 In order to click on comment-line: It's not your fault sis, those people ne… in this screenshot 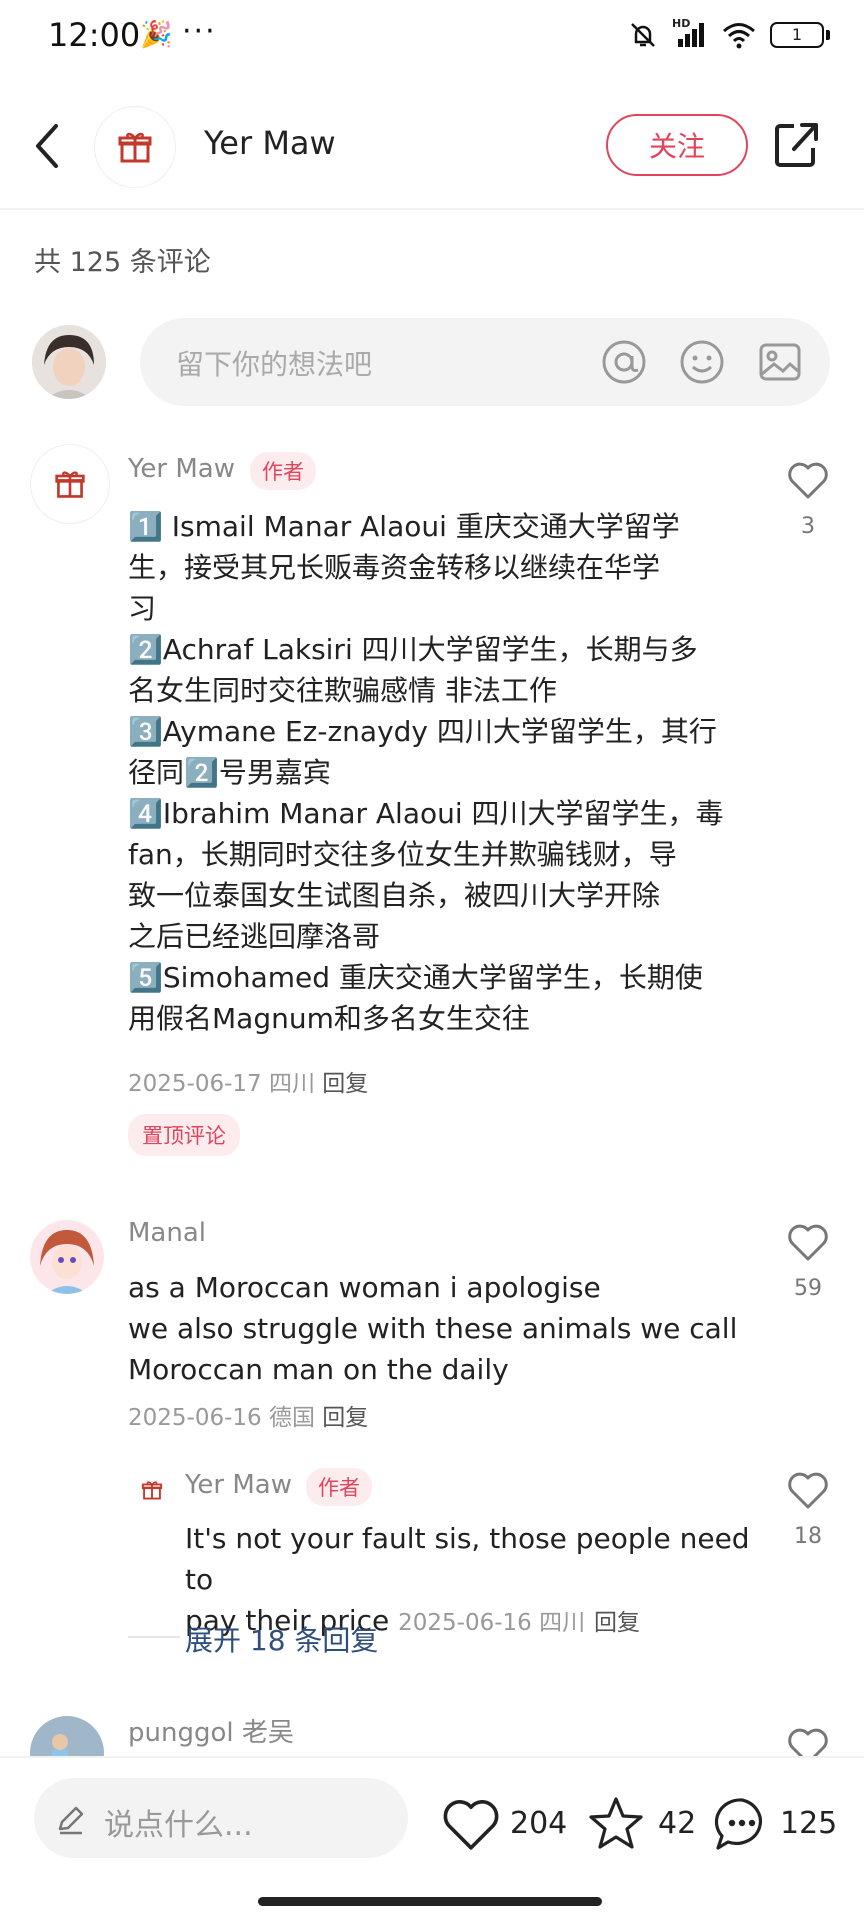, I will do `click(467, 1559)`.